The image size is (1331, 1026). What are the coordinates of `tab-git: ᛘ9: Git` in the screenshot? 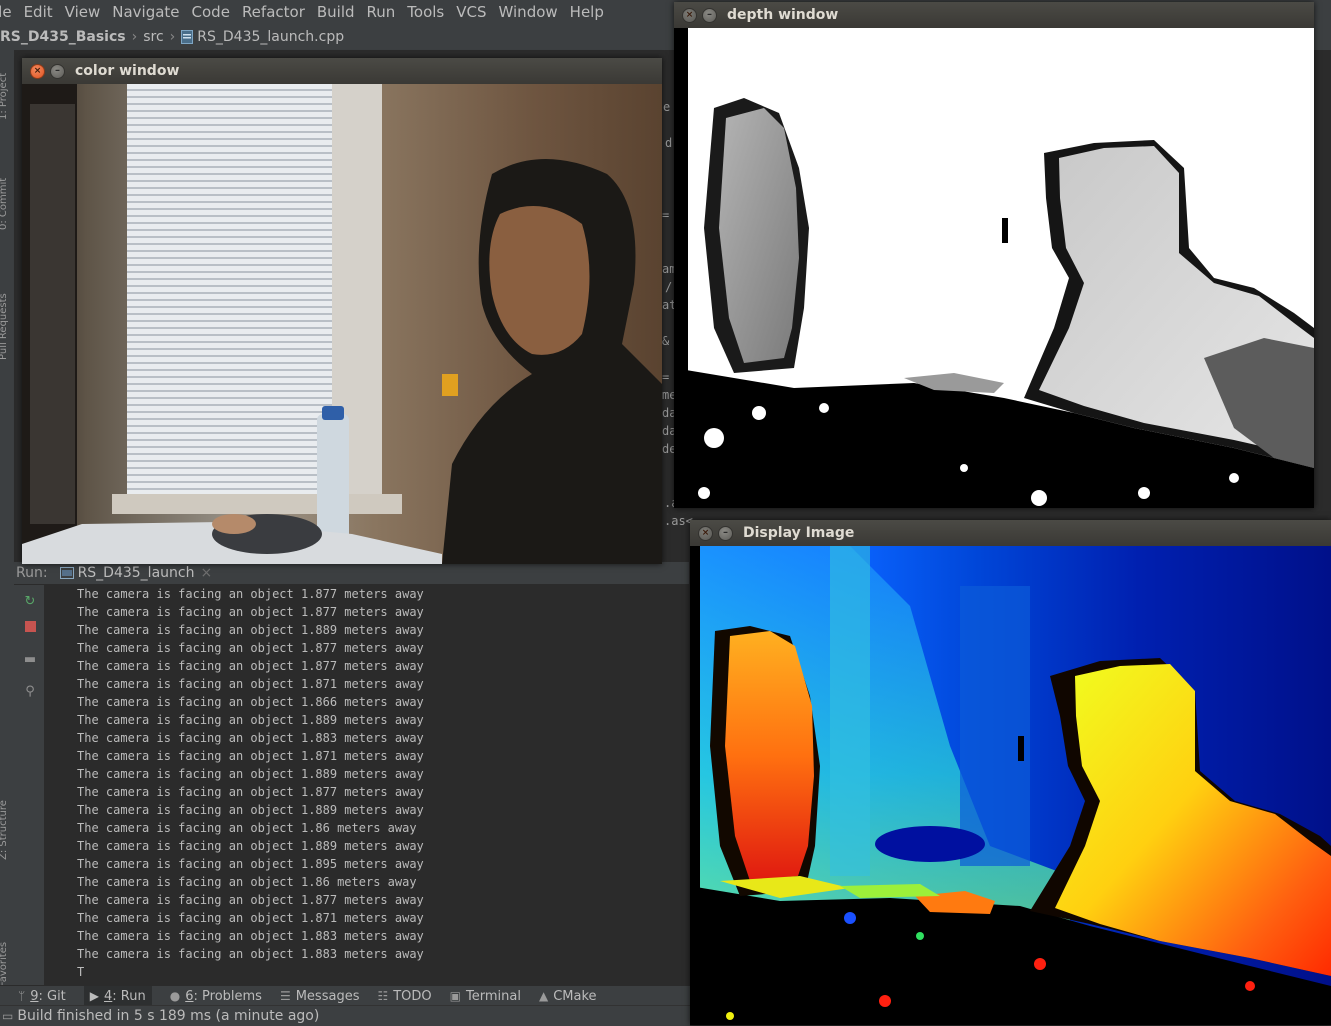 It's located at (42, 996).